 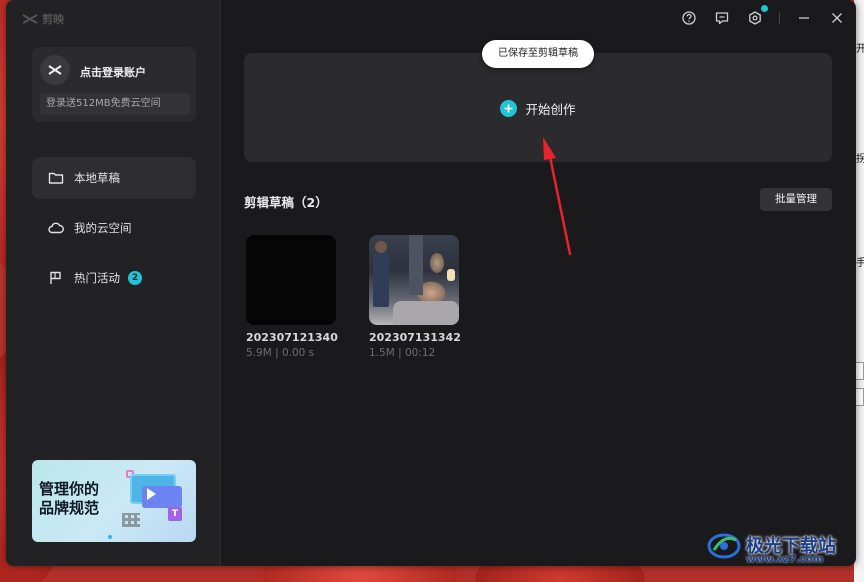 I want to click on update-dot, so click(x=764, y=8).